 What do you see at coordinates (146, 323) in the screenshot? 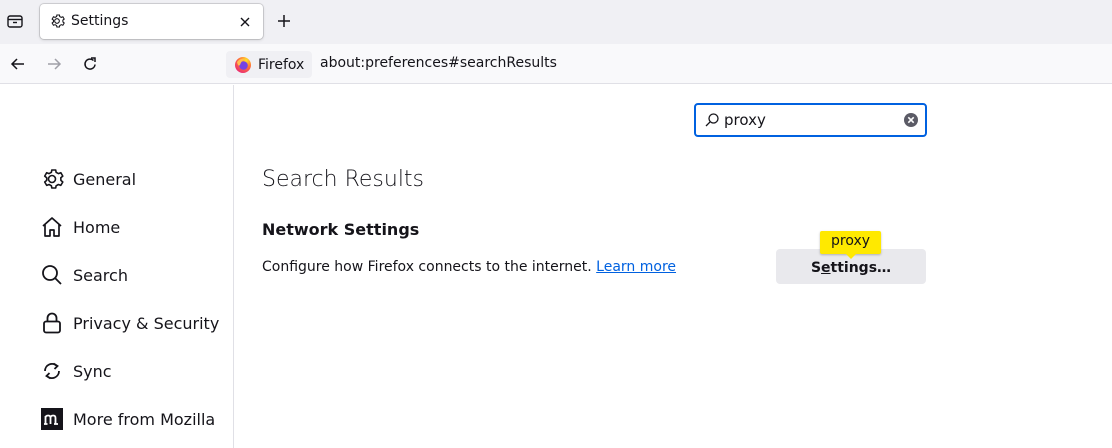
I see `sidebar-item-label: Privacy & Security` at bounding box center [146, 323].